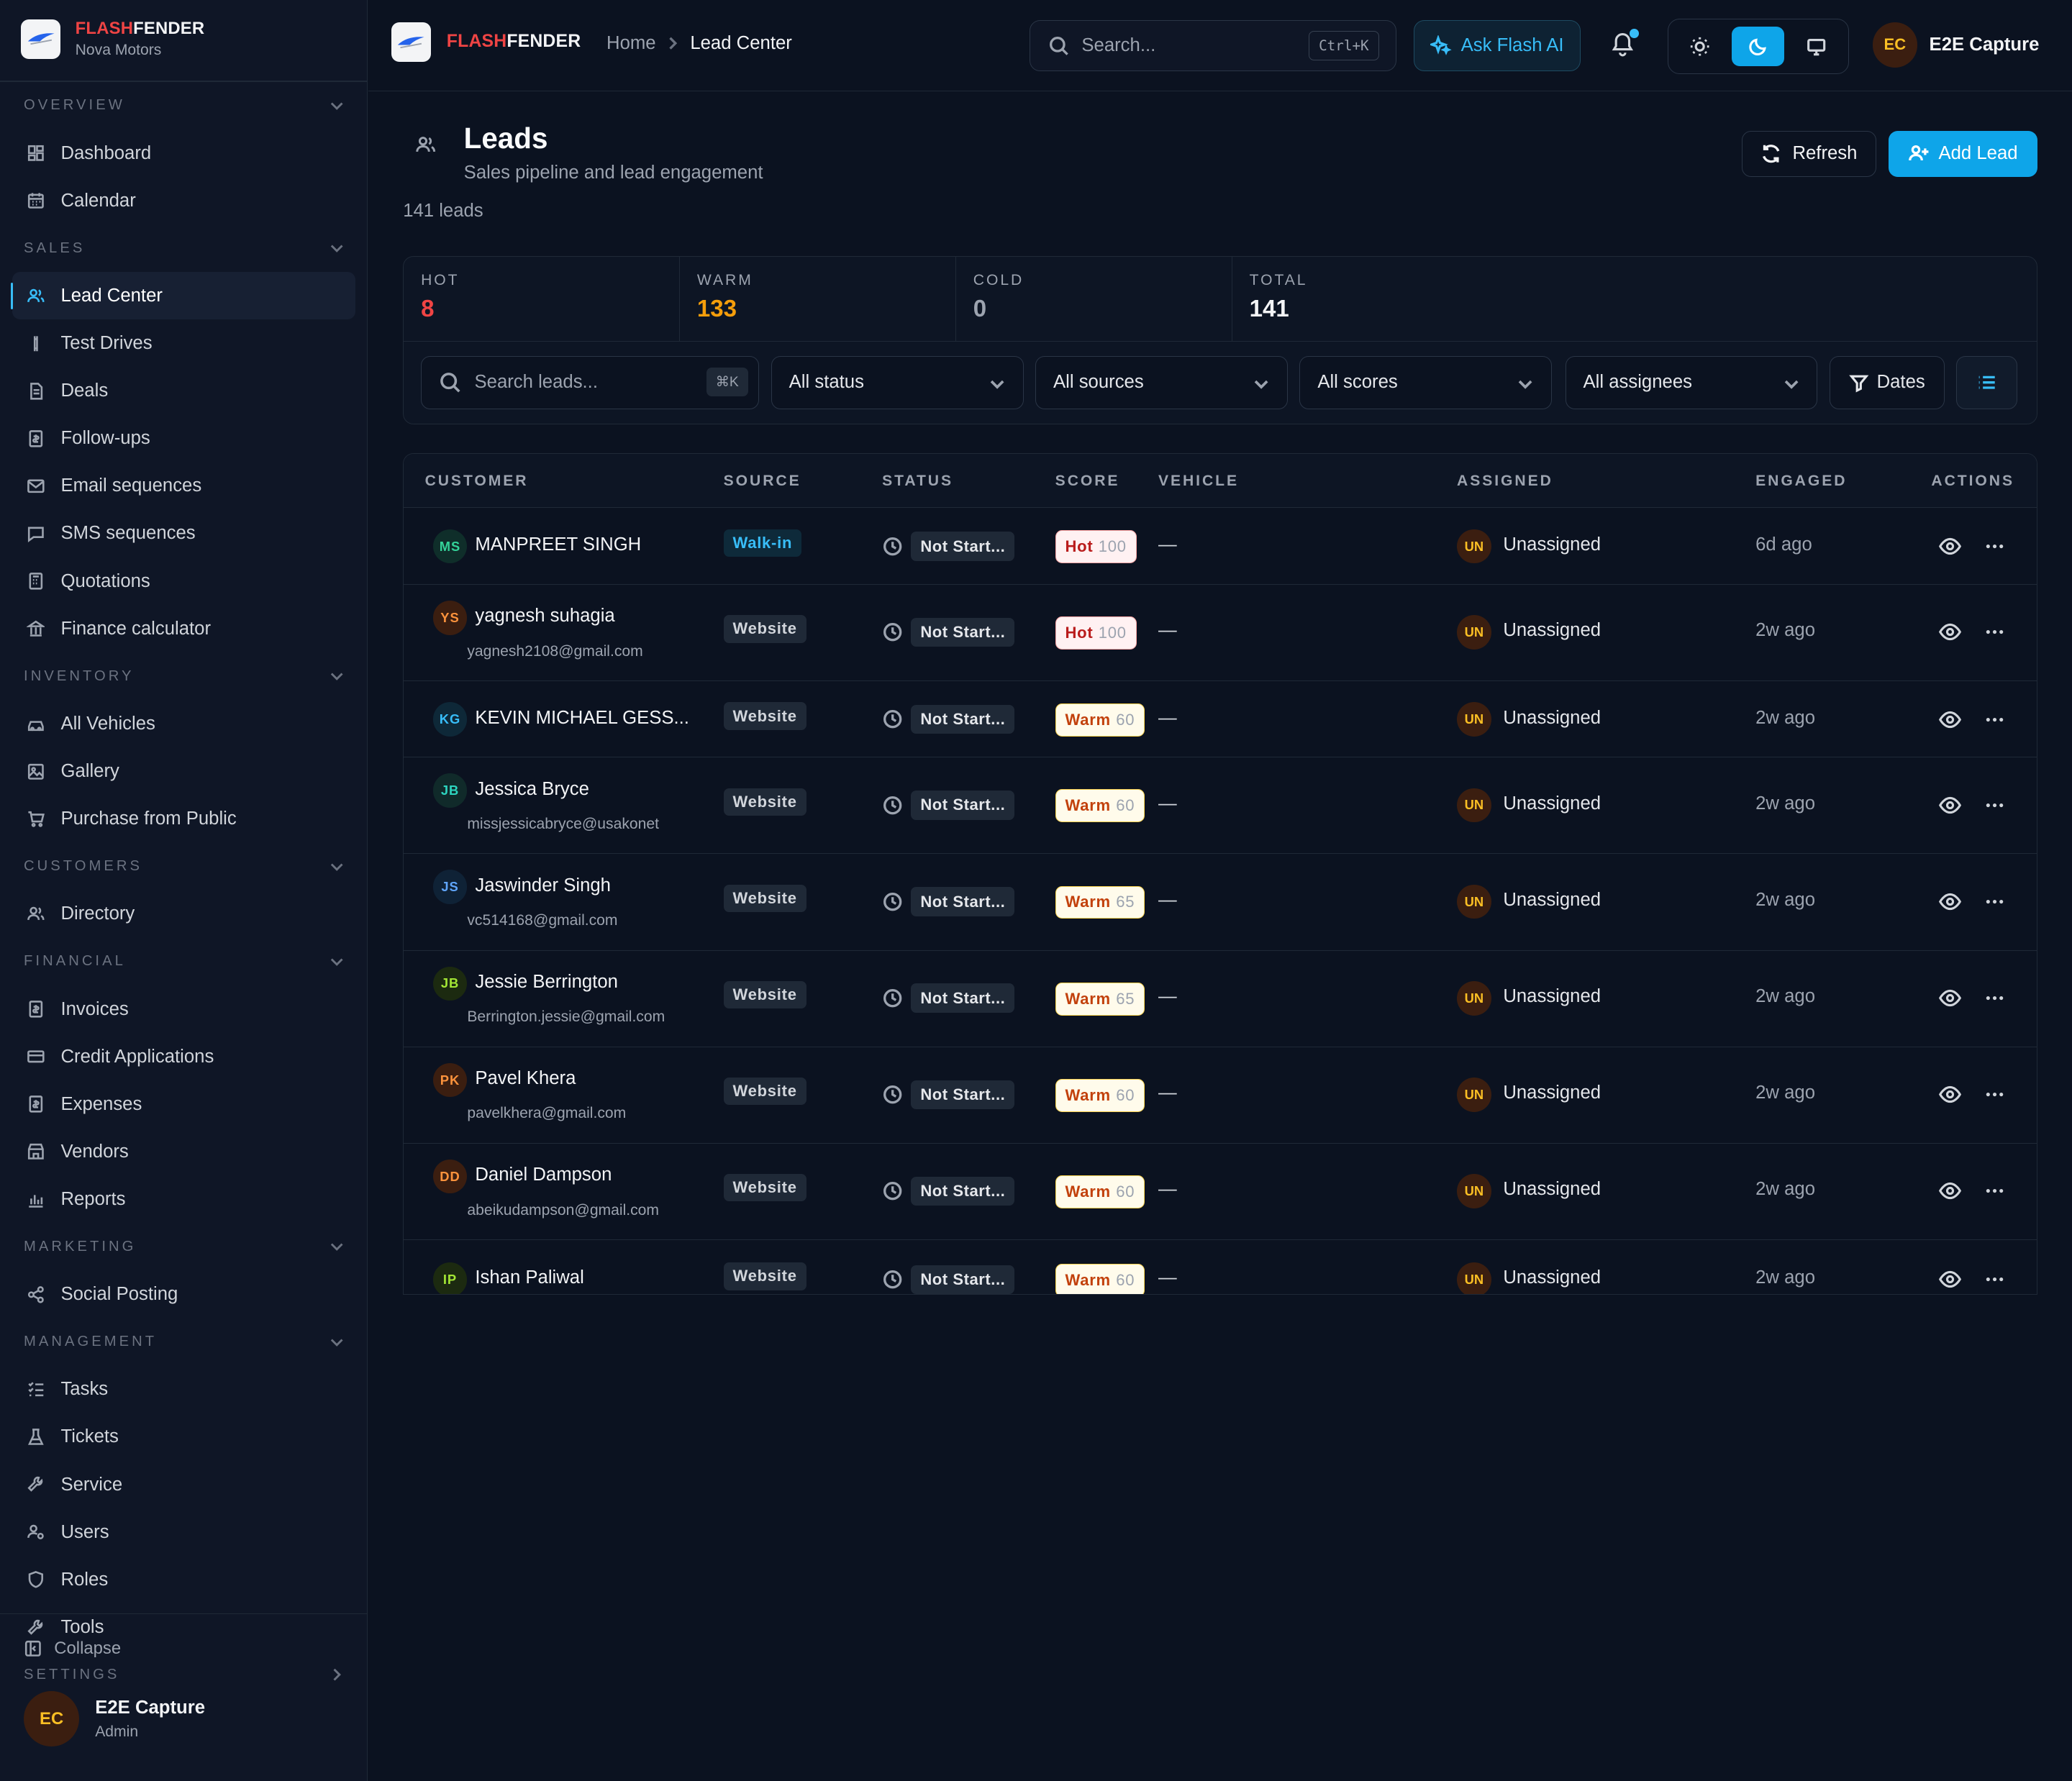 This screenshot has width=2072, height=1781. I want to click on sidebar-item-credit-applications: Credit Applications, so click(184, 1056).